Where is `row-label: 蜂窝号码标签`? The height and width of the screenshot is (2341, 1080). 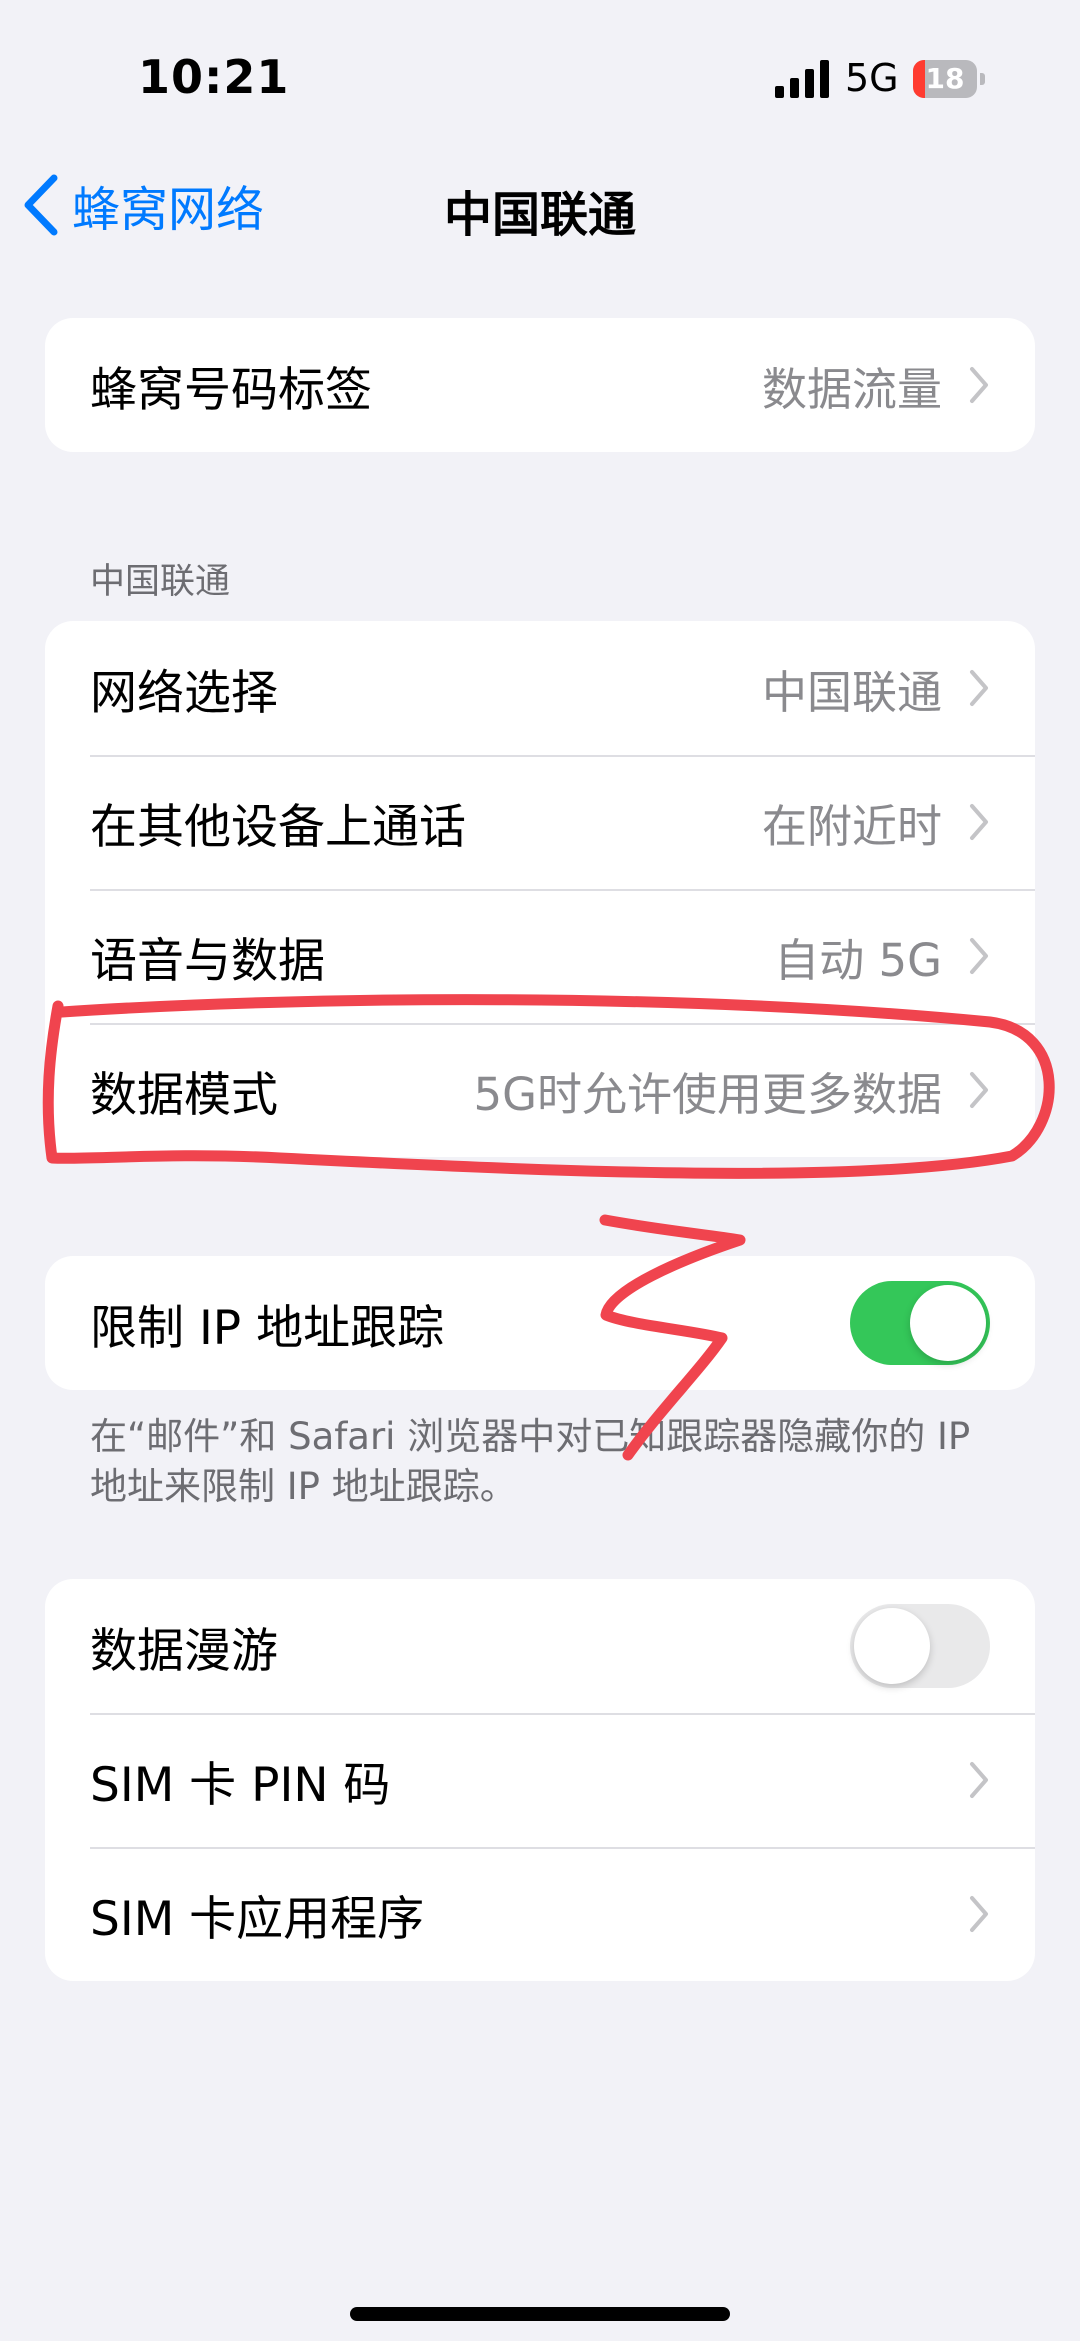 row-label: 蜂窝号码标签 is located at coordinates (231, 390).